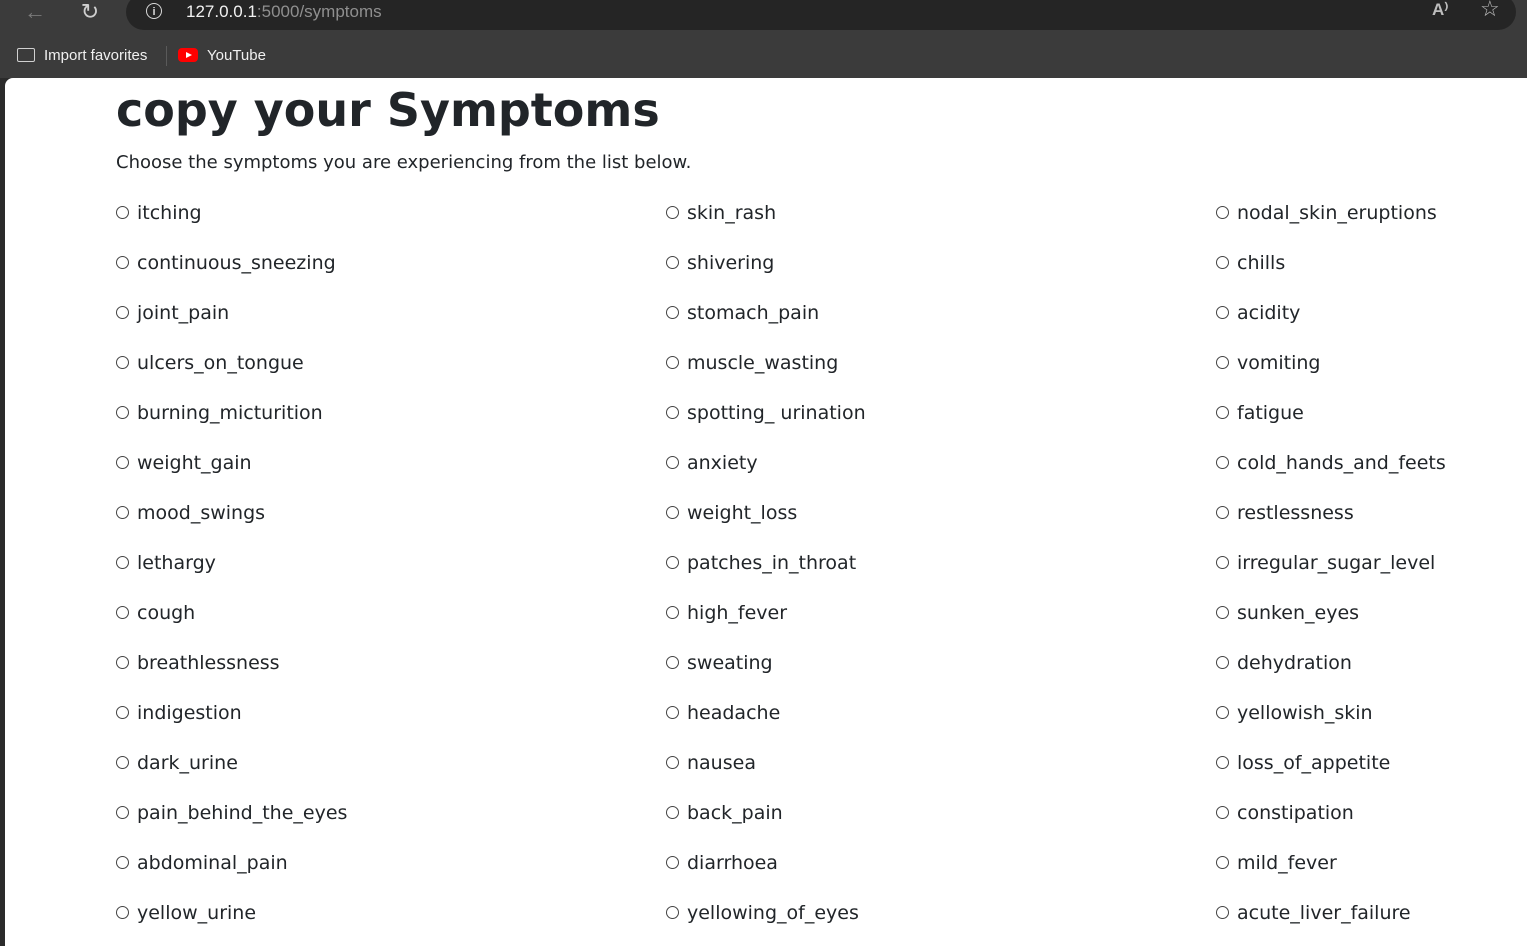  Describe the element at coordinates (1366, 826) in the screenshot. I see `symptom-option: constipation` at that location.